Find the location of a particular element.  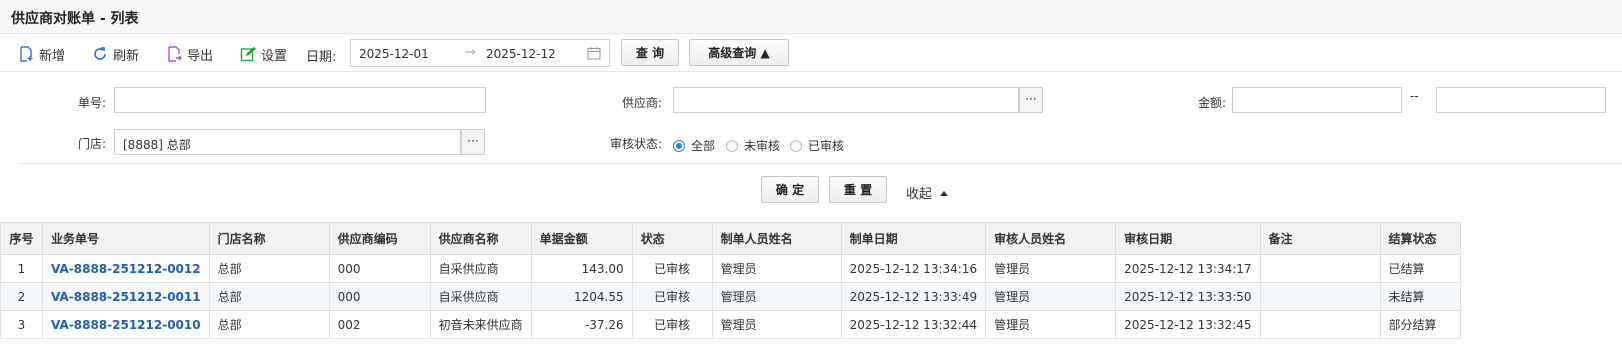

add-button: 新增 is located at coordinates (41, 54).